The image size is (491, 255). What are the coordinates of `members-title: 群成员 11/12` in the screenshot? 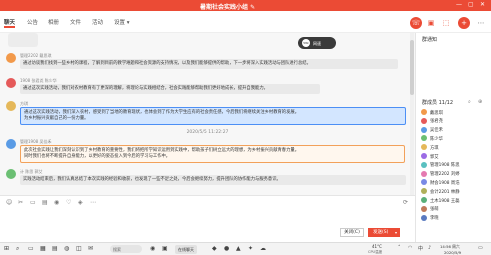 It's located at (437, 103).